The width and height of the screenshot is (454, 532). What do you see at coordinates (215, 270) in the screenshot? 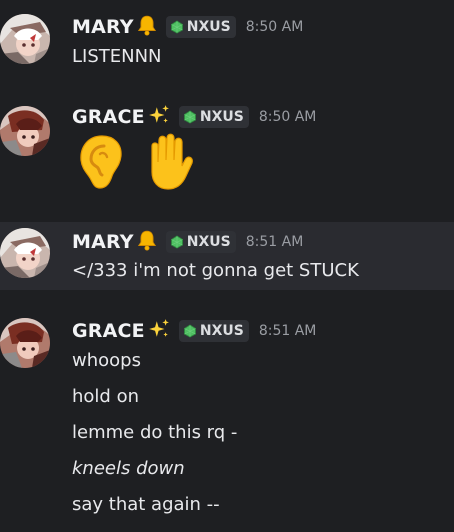
I see `message-text: </333 i'm not gonna get STUCK` at bounding box center [215, 270].